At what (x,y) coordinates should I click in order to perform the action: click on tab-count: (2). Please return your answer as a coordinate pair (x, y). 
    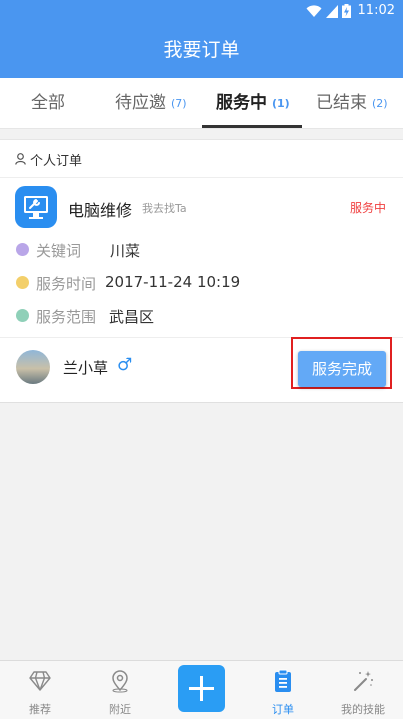
    Looking at the image, I should click on (380, 103).